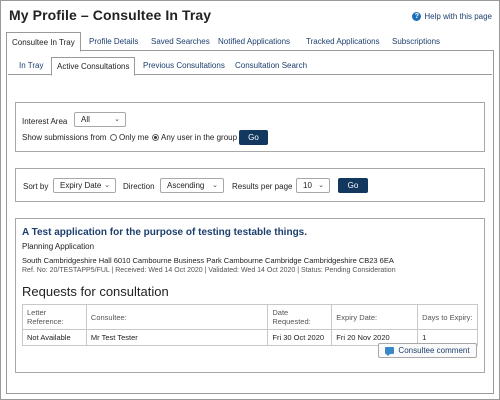 The height and width of the screenshot is (400, 500). Describe the element at coordinates (113, 41) in the screenshot. I see `tab-profile-details: Profile Details` at that location.